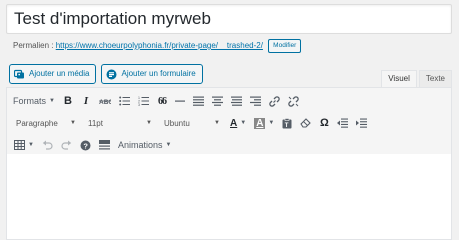 This screenshot has height=240, width=459. What do you see at coordinates (229, 145) in the screenshot?
I see `toolbar-row-3: ▼ ? Animations ▼` at bounding box center [229, 145].